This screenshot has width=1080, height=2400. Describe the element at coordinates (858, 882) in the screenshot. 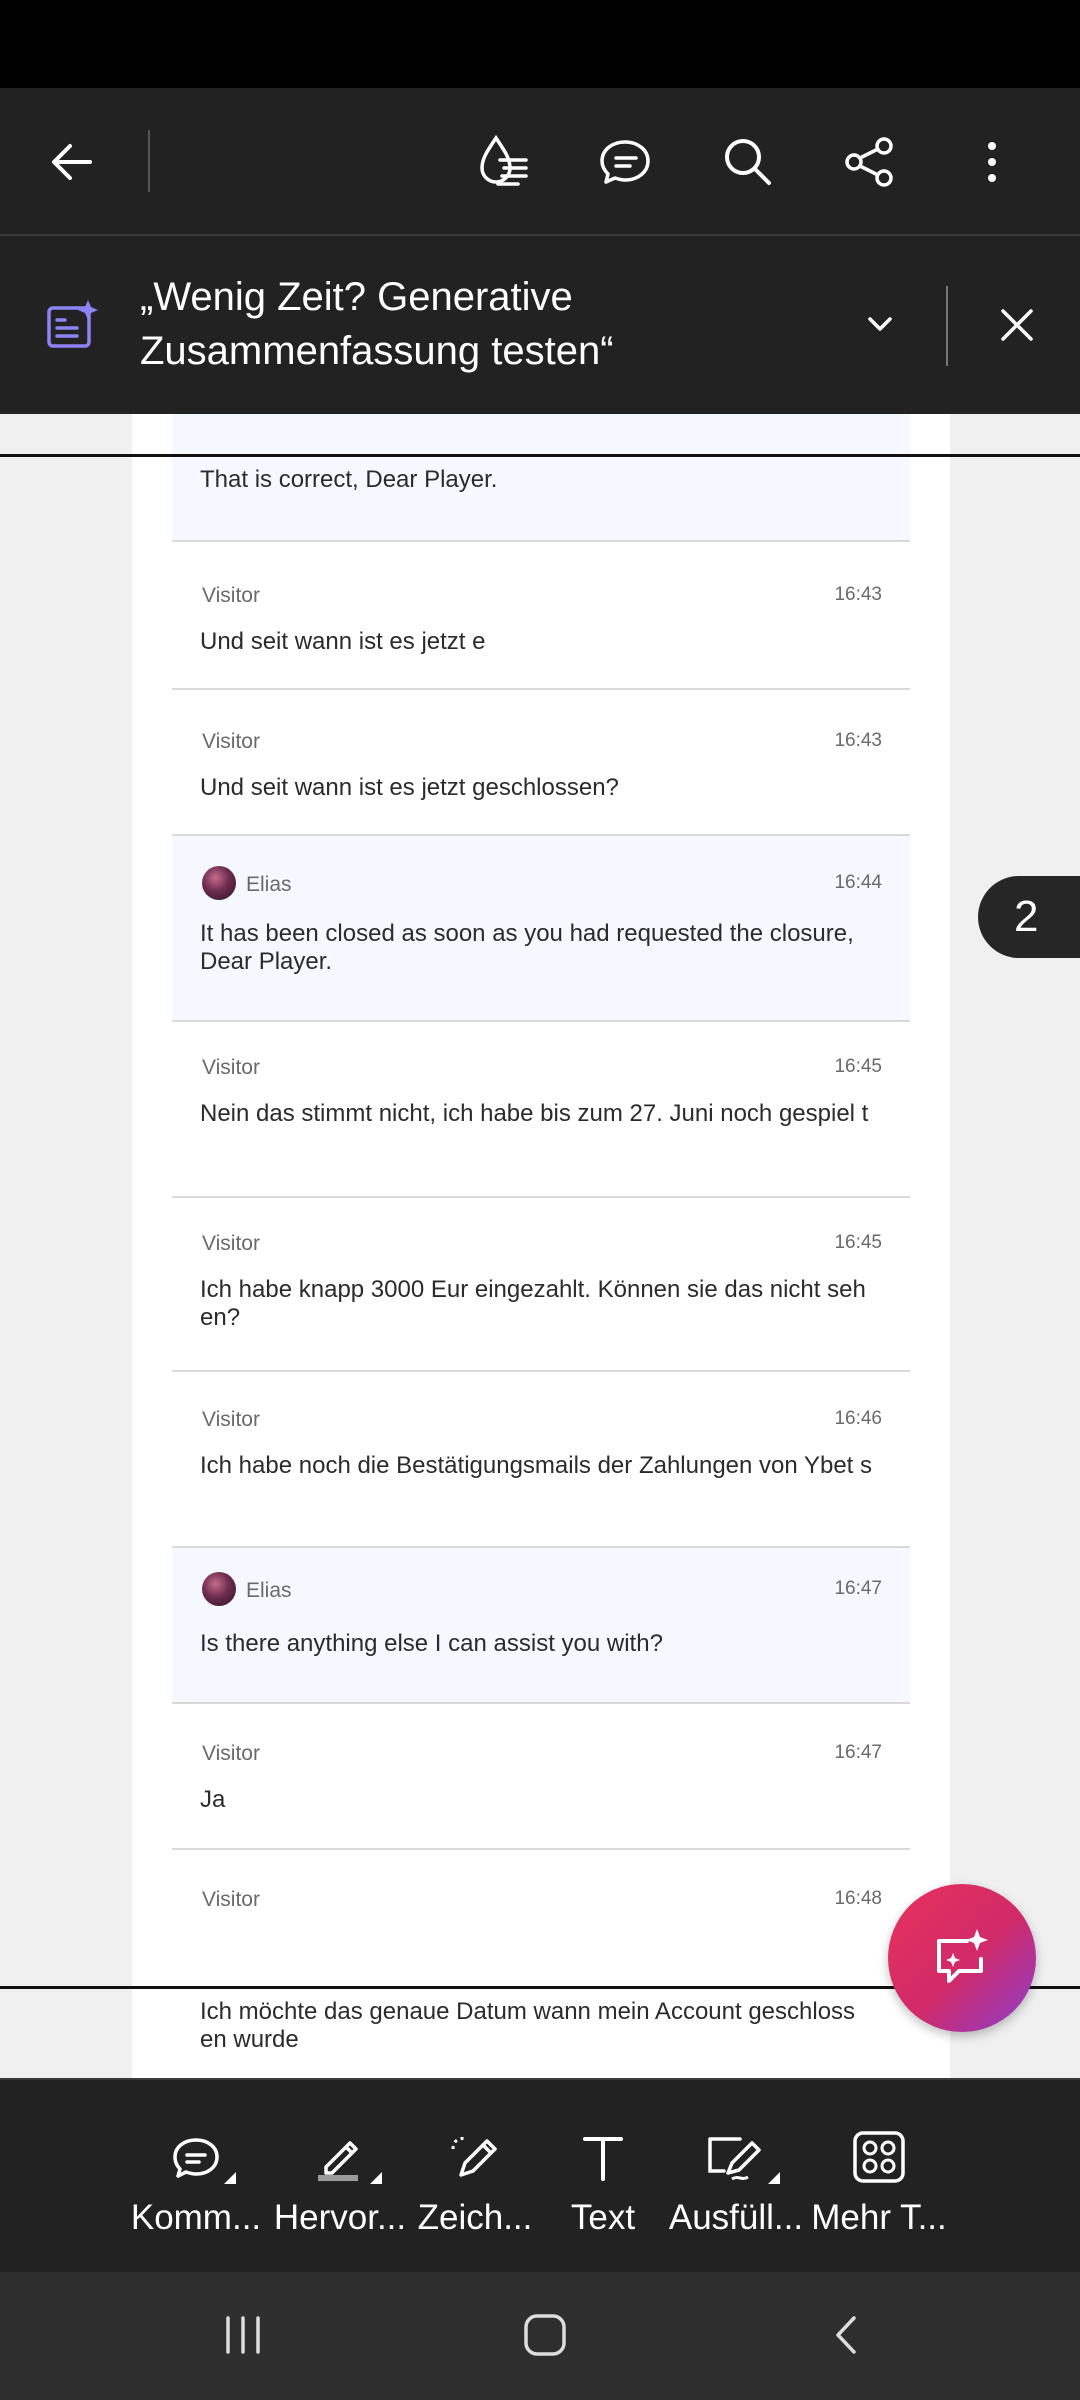

I see `message-time: 16:44` at that location.